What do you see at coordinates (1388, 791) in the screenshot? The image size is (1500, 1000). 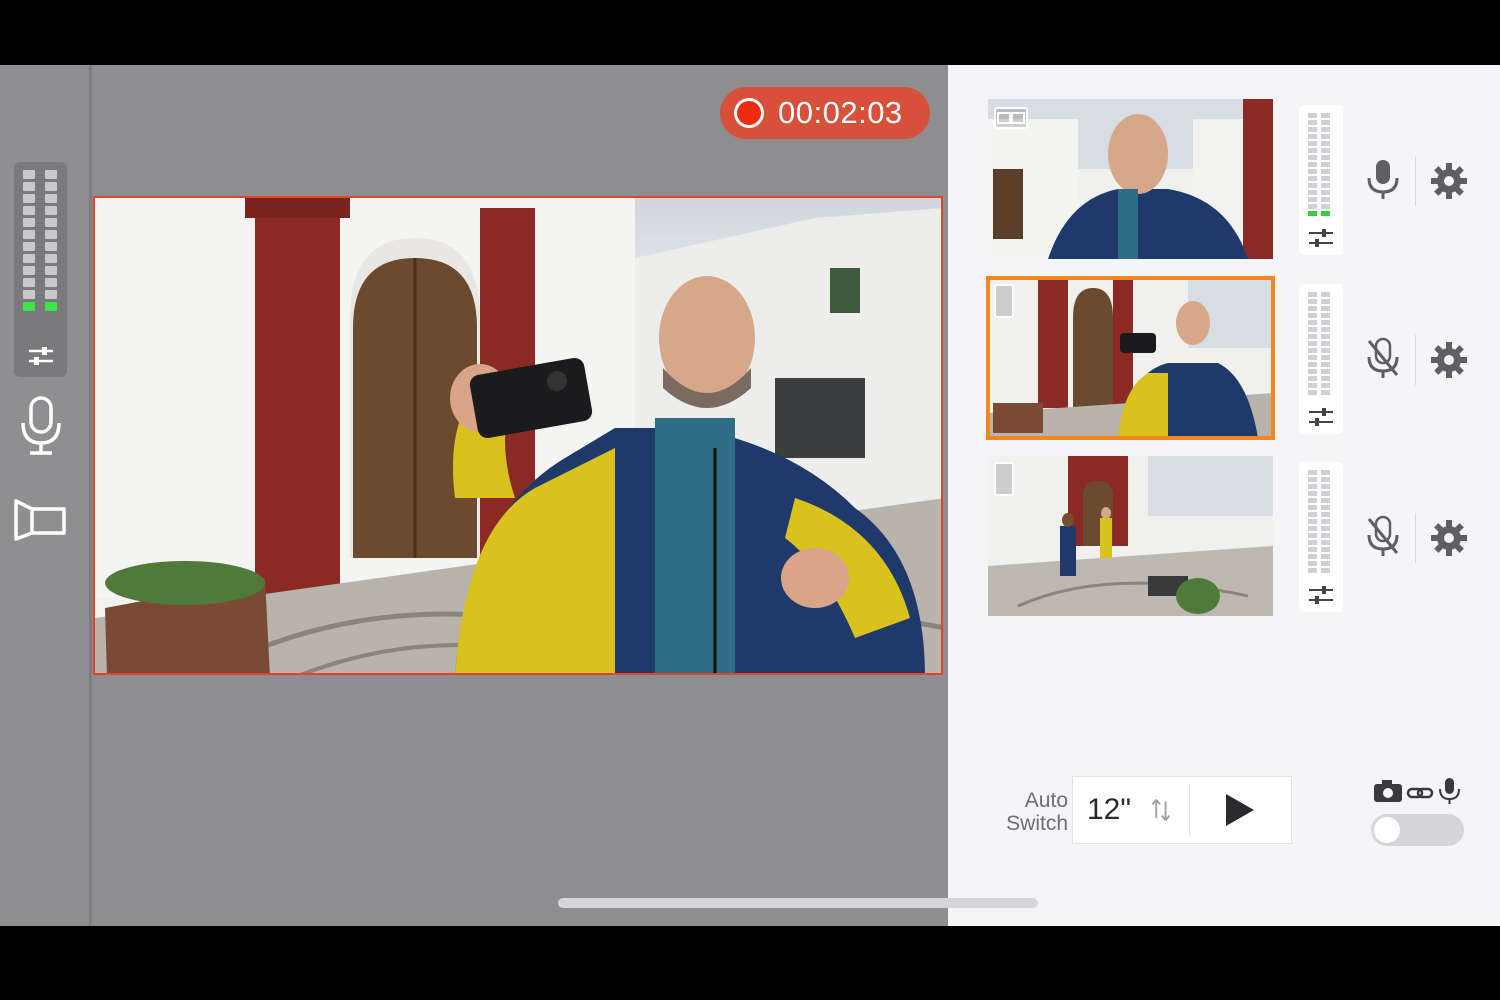 I see `camera-icon` at bounding box center [1388, 791].